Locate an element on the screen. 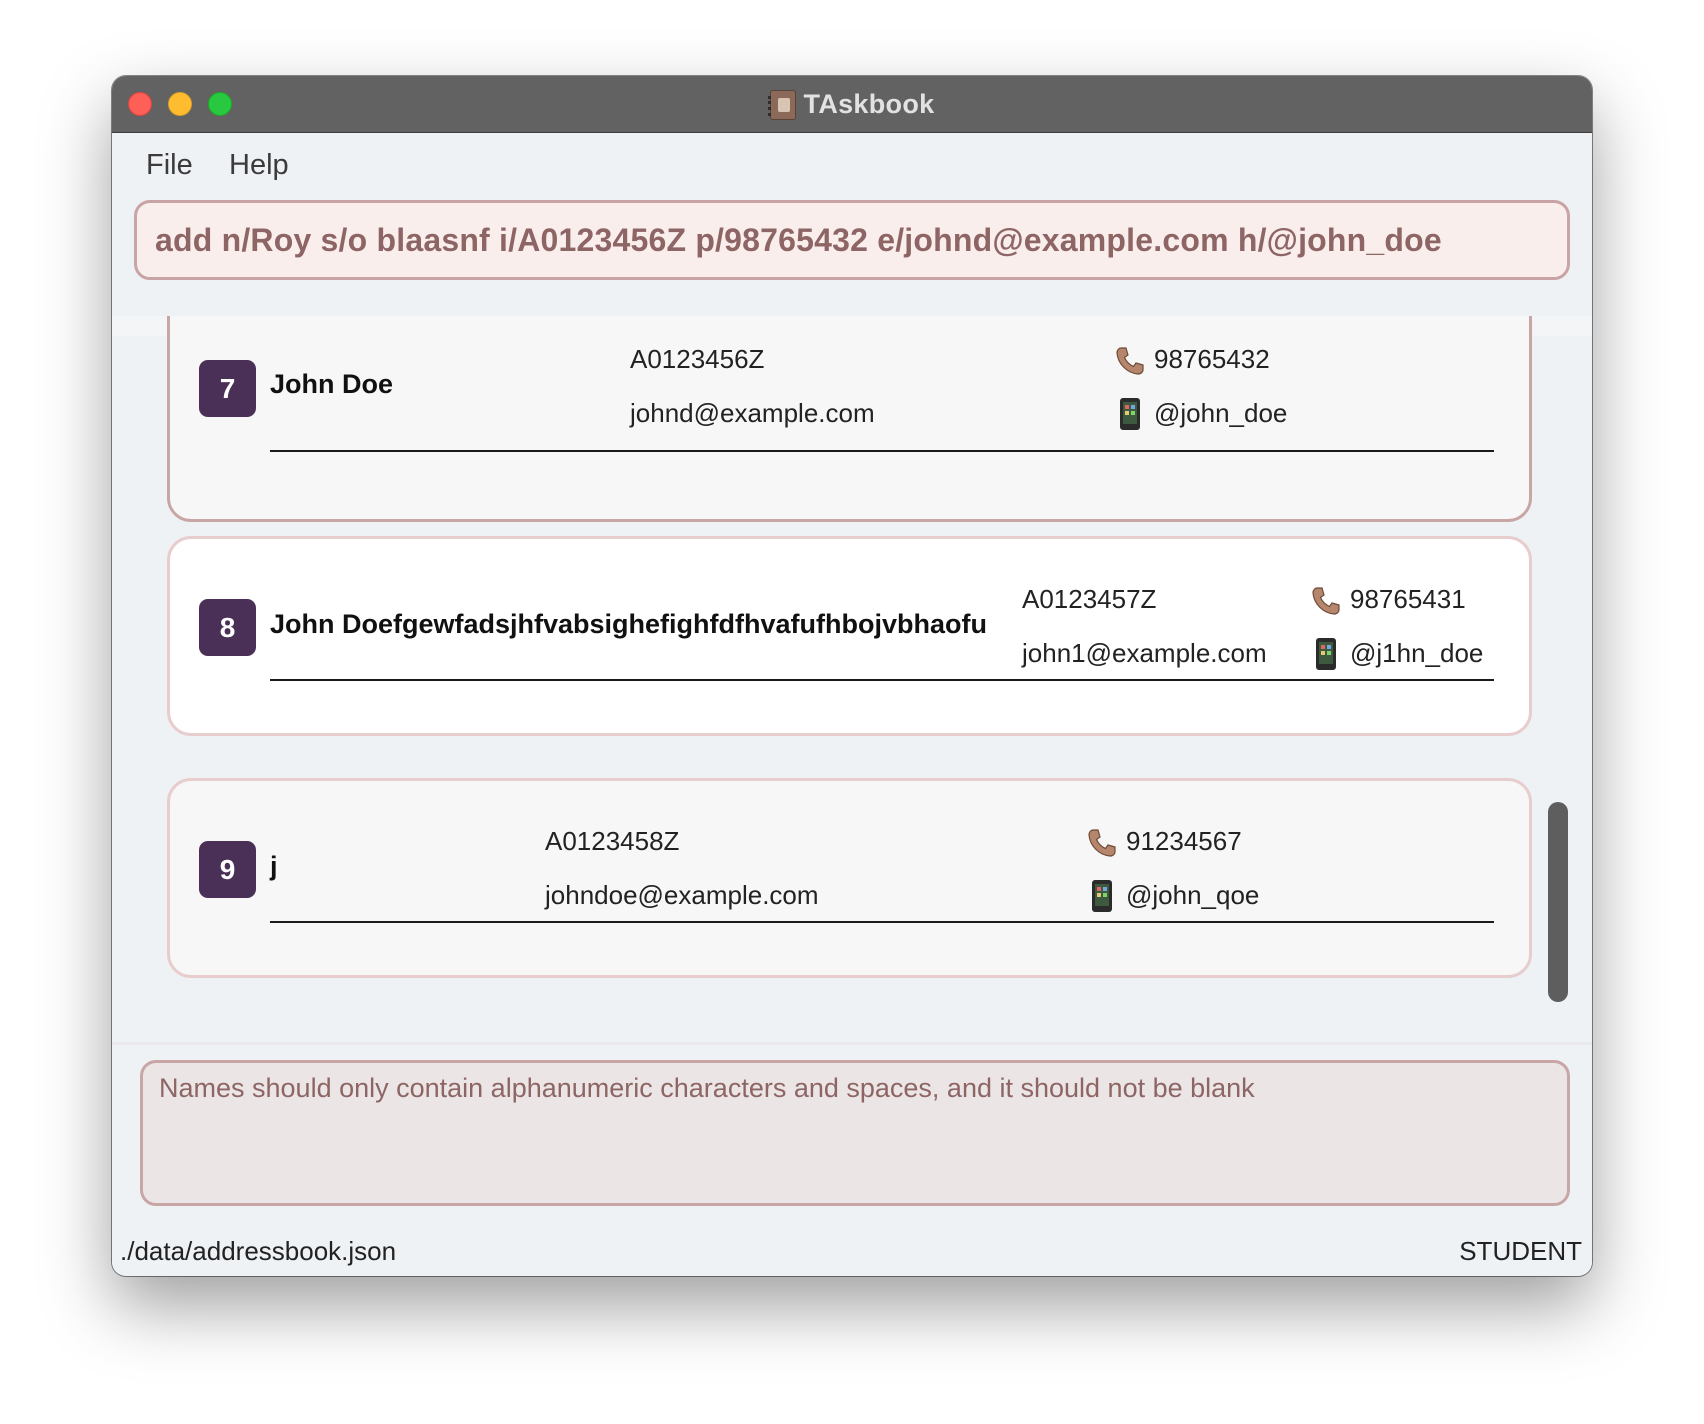 The height and width of the screenshot is (1424, 1704). person-index-badge: 9 is located at coordinates (227, 869).